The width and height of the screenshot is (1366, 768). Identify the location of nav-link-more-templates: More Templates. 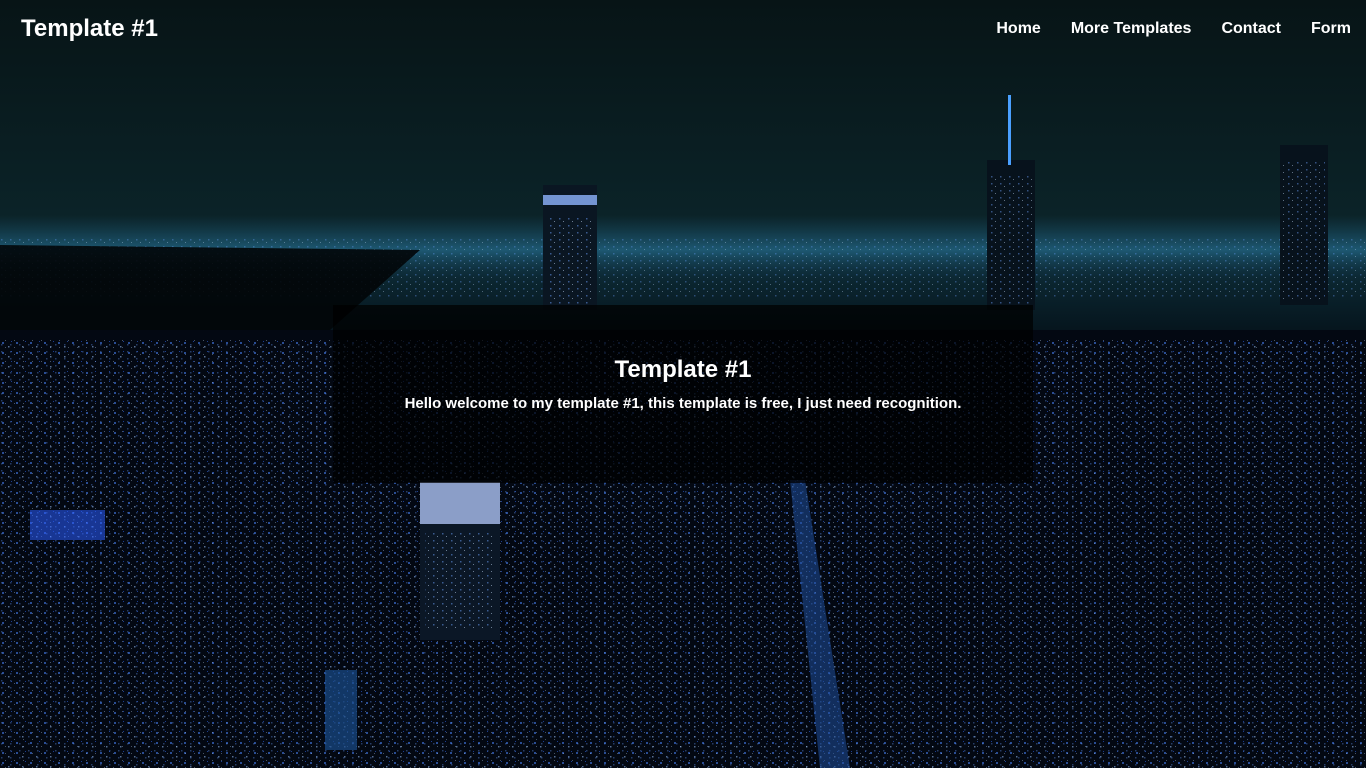
(1131, 28).